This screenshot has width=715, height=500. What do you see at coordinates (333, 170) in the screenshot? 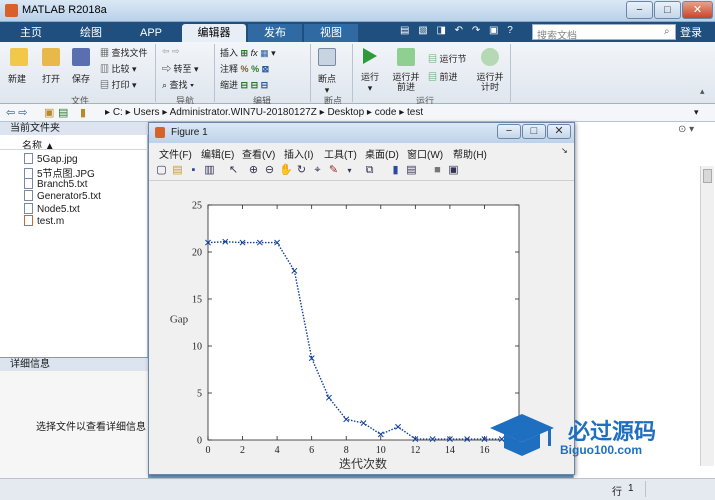
I see `brush-icon: ✎` at bounding box center [333, 170].